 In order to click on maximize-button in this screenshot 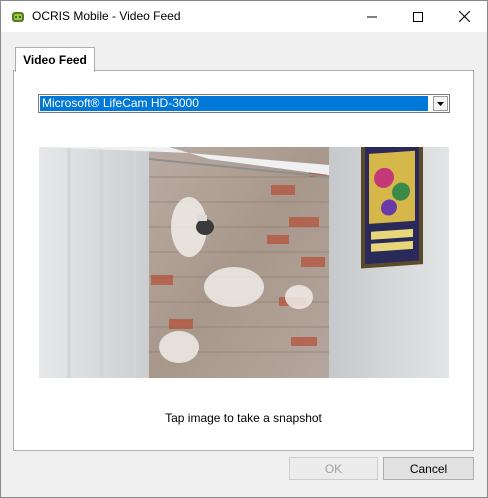, I will do `click(418, 16)`.